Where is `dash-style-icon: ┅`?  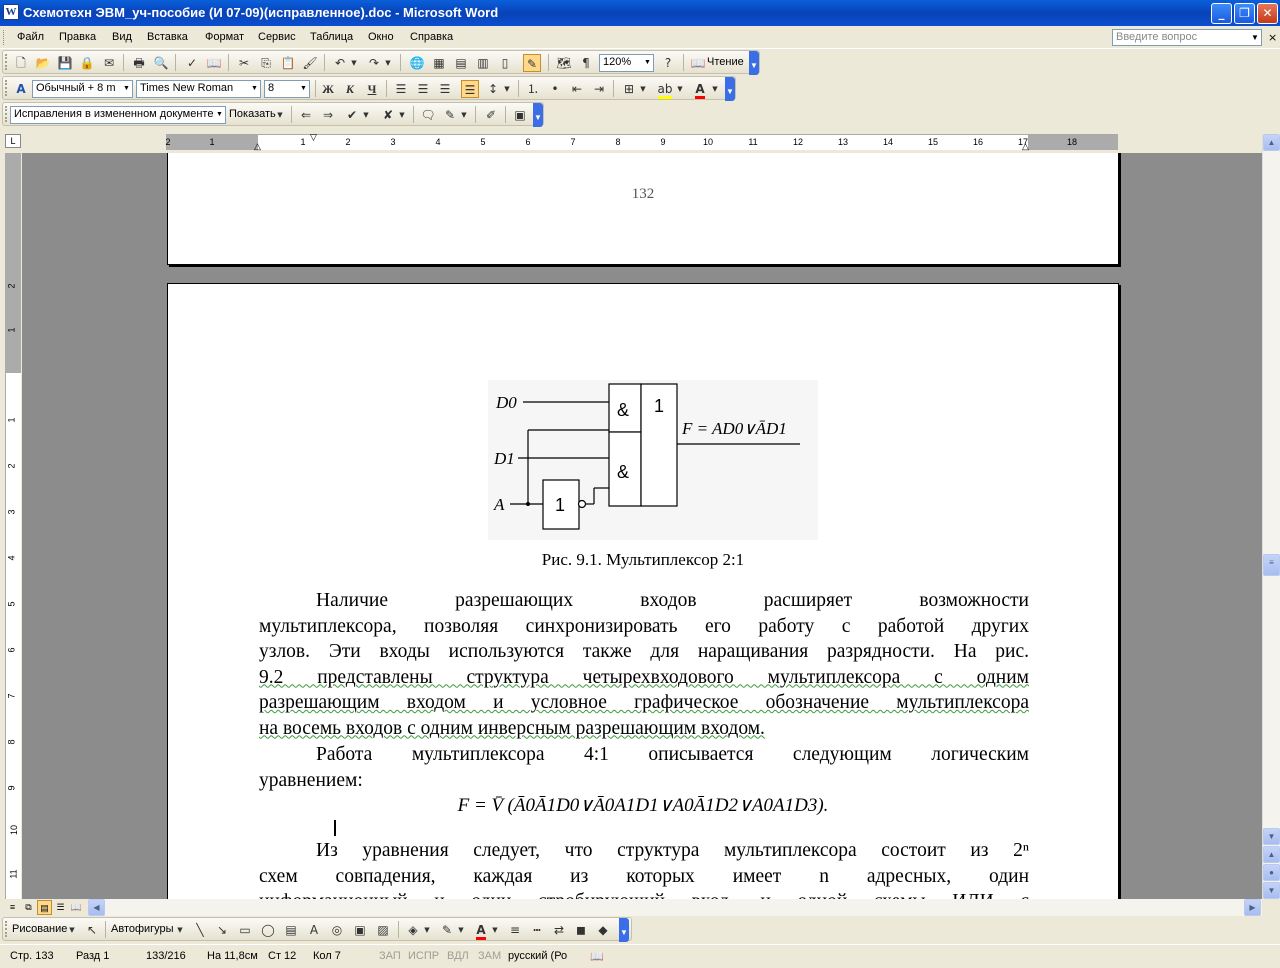 dash-style-icon: ┅ is located at coordinates (537, 930).